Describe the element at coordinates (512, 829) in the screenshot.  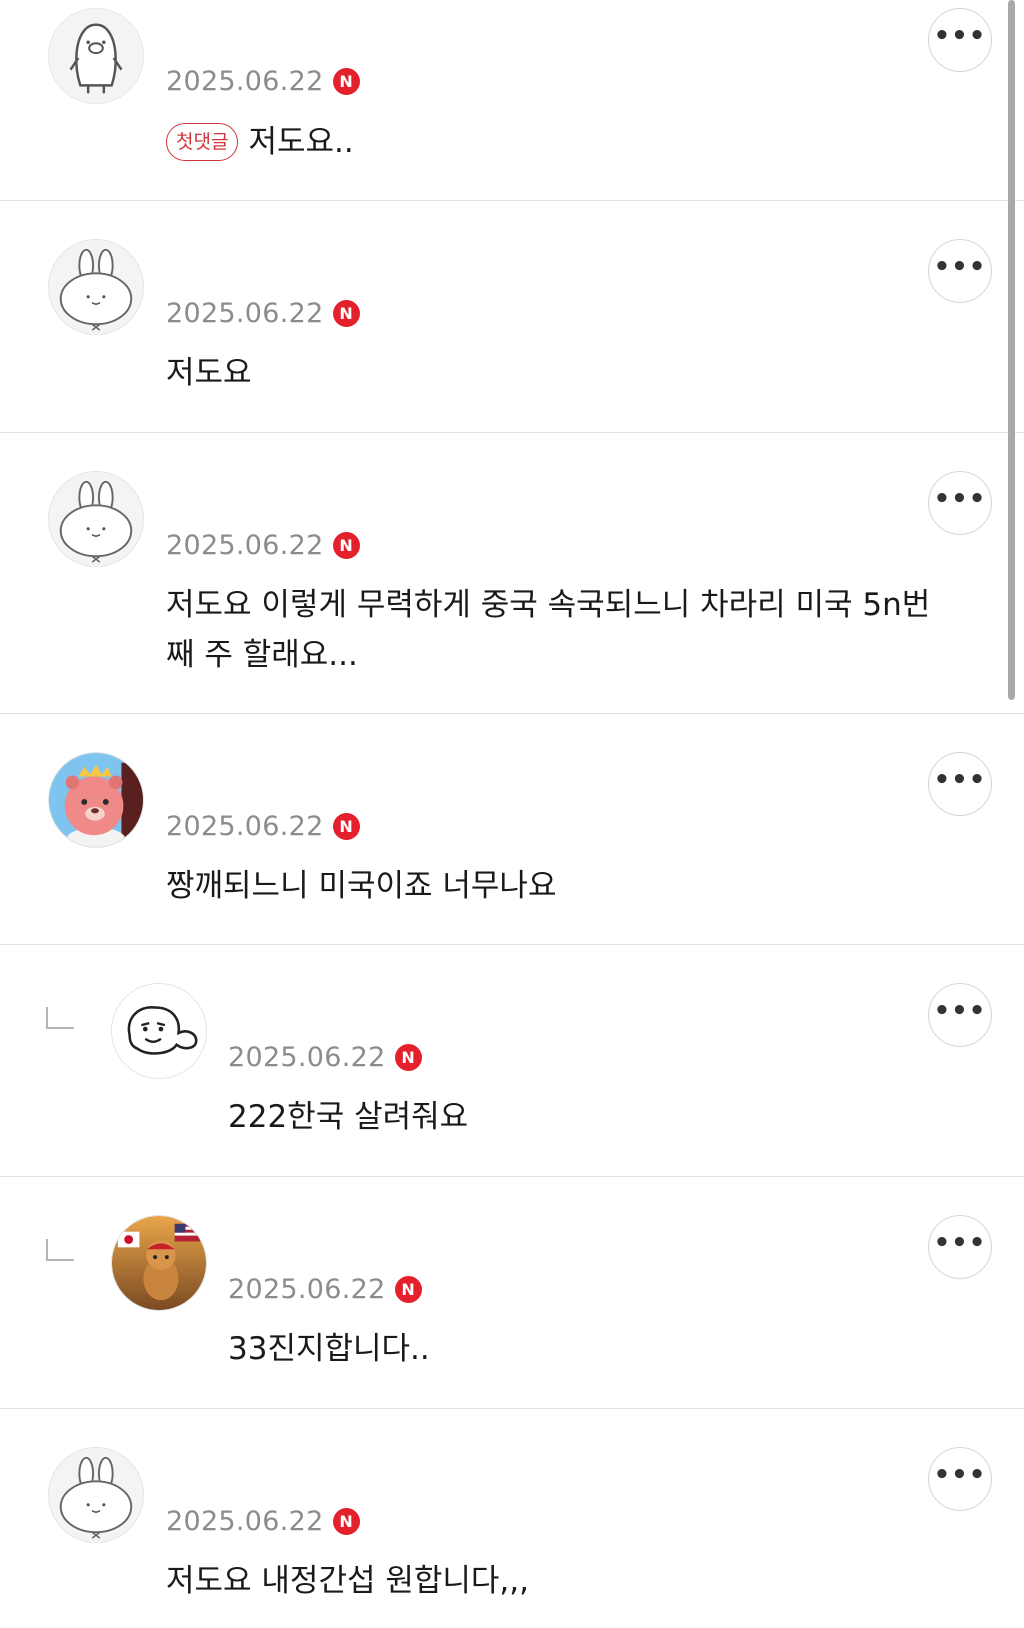
I see `comment-item: 2025.06.22 N 짱깨되느니 미국이죠 너무나요 •••` at that location.